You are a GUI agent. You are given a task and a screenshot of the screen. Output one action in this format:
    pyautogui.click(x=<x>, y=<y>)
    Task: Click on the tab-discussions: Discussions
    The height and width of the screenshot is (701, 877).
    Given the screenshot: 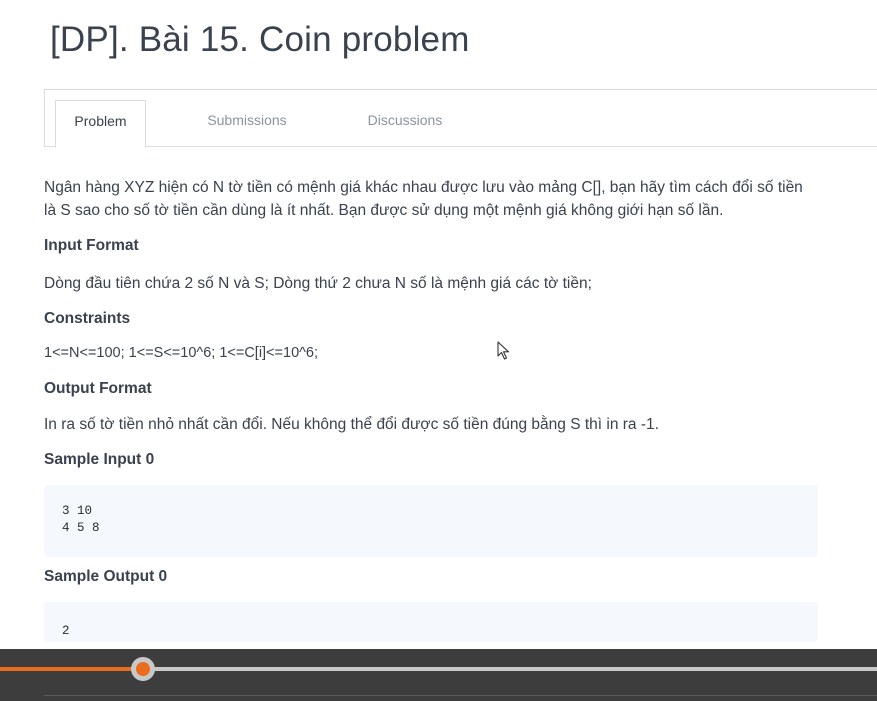 What is the action you would take?
    pyautogui.click(x=405, y=124)
    